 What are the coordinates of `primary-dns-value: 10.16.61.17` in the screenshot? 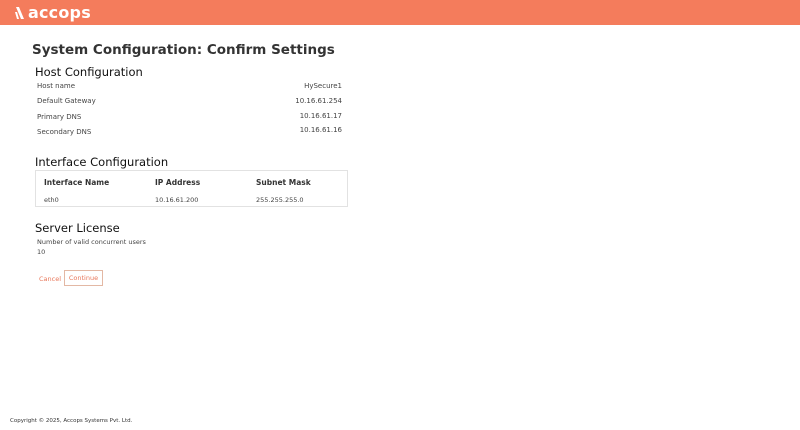 It's located at (320, 116).